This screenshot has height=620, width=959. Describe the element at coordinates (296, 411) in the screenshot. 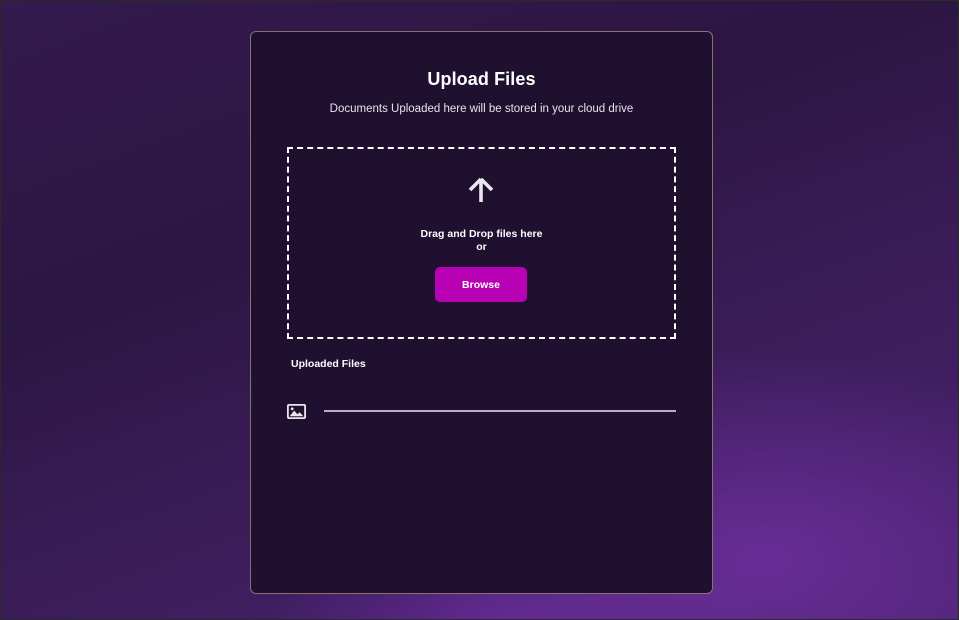

I see `image-file-icon` at that location.